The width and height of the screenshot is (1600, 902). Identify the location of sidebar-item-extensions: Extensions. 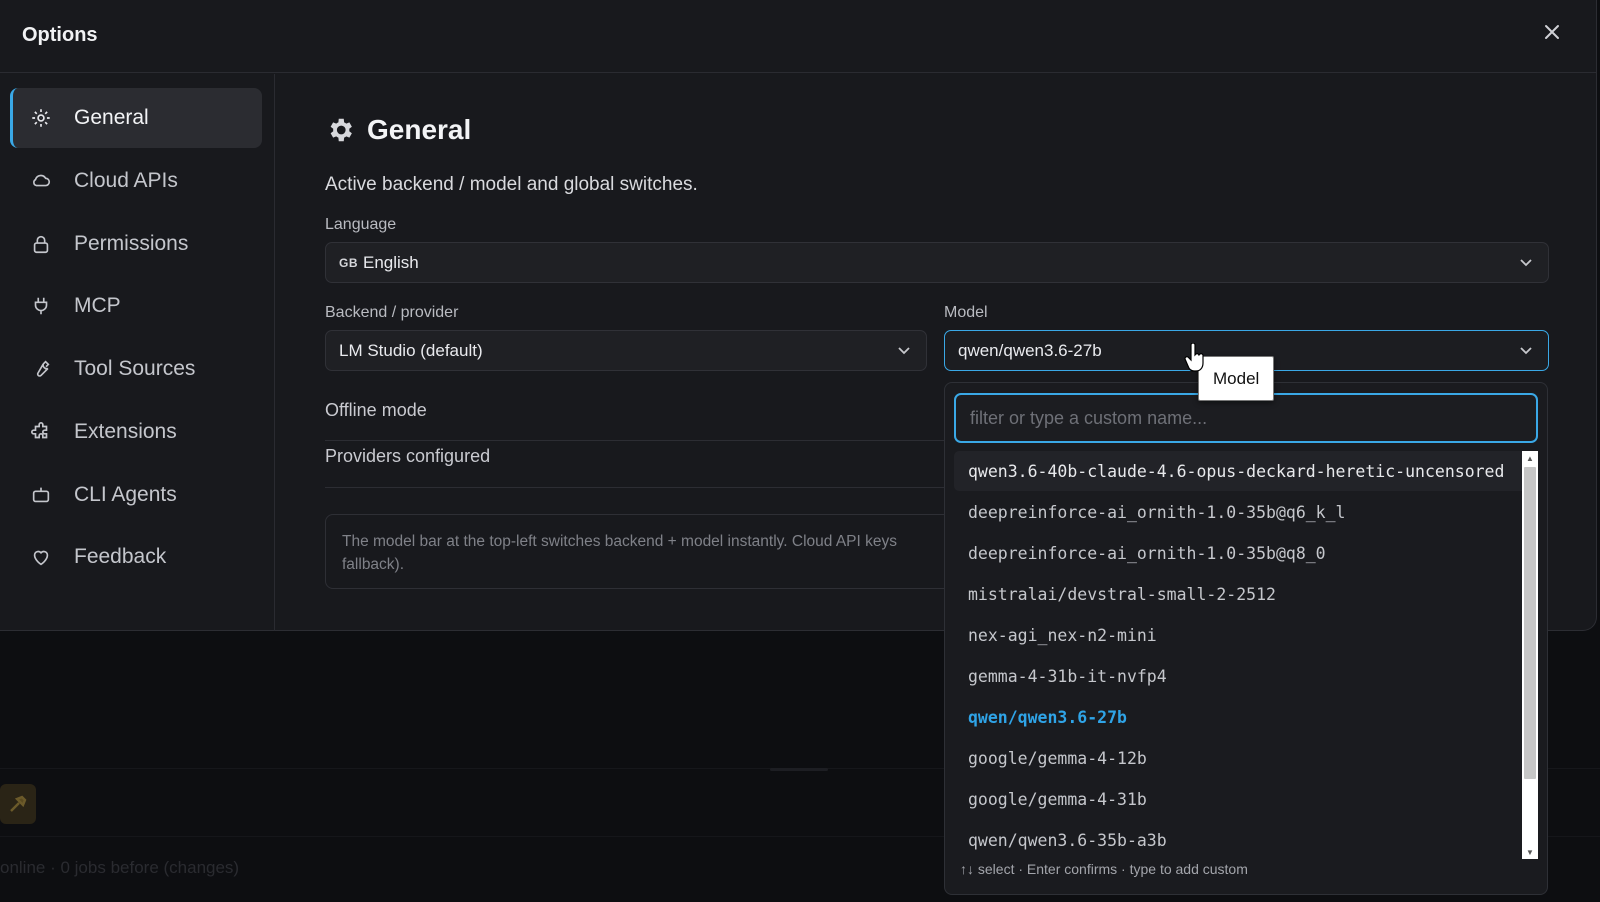
(136, 432).